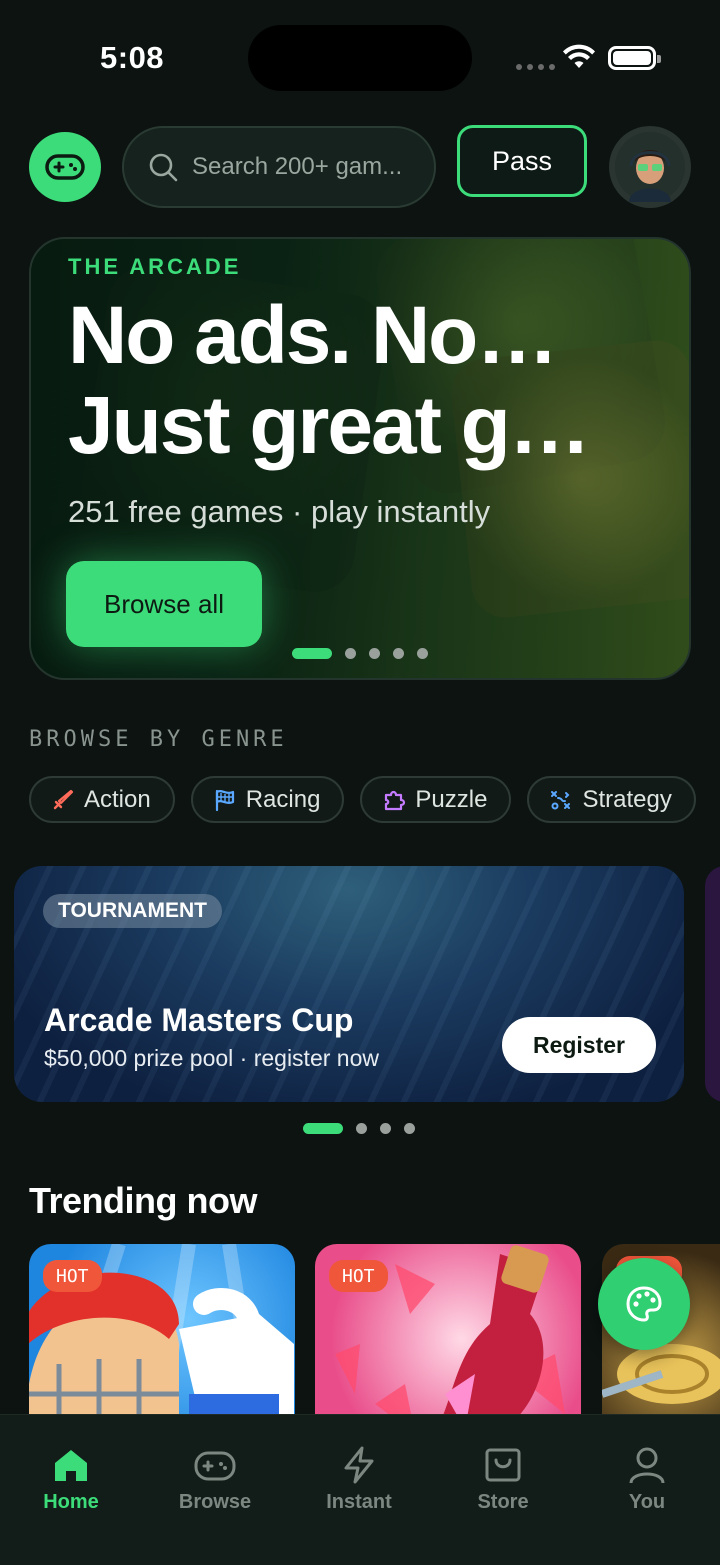 The width and height of the screenshot is (720, 1565). What do you see at coordinates (158, 739) in the screenshot?
I see `genre-section-label: BROWSE BY GENRE` at bounding box center [158, 739].